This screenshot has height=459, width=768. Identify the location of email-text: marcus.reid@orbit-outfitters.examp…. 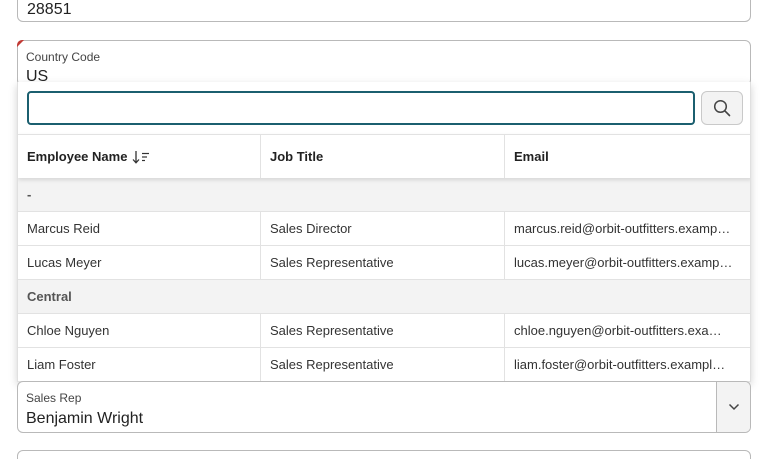
(622, 228).